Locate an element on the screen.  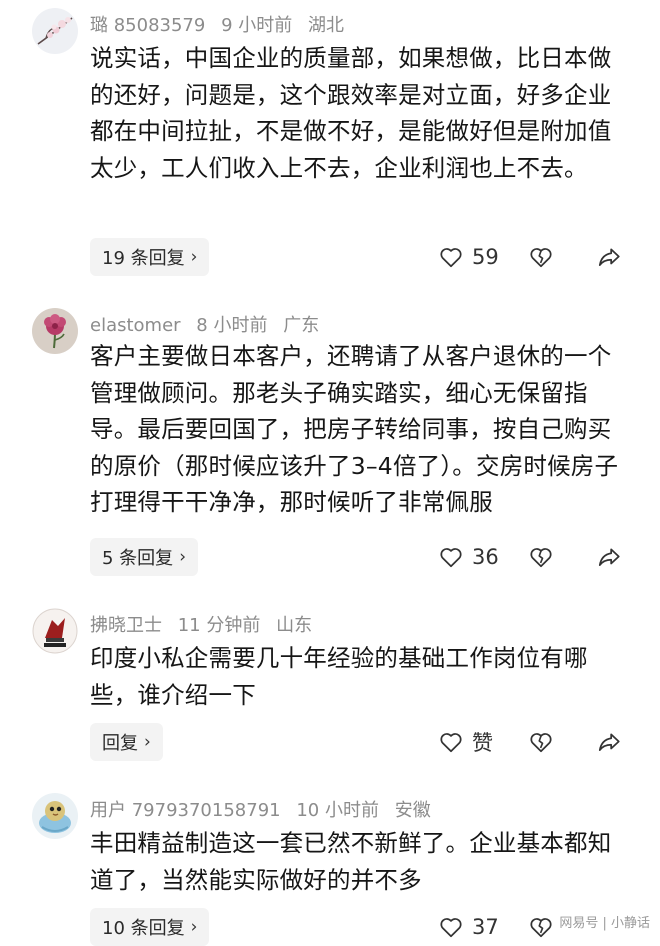
reply-button: 回复 › is located at coordinates (126, 742).